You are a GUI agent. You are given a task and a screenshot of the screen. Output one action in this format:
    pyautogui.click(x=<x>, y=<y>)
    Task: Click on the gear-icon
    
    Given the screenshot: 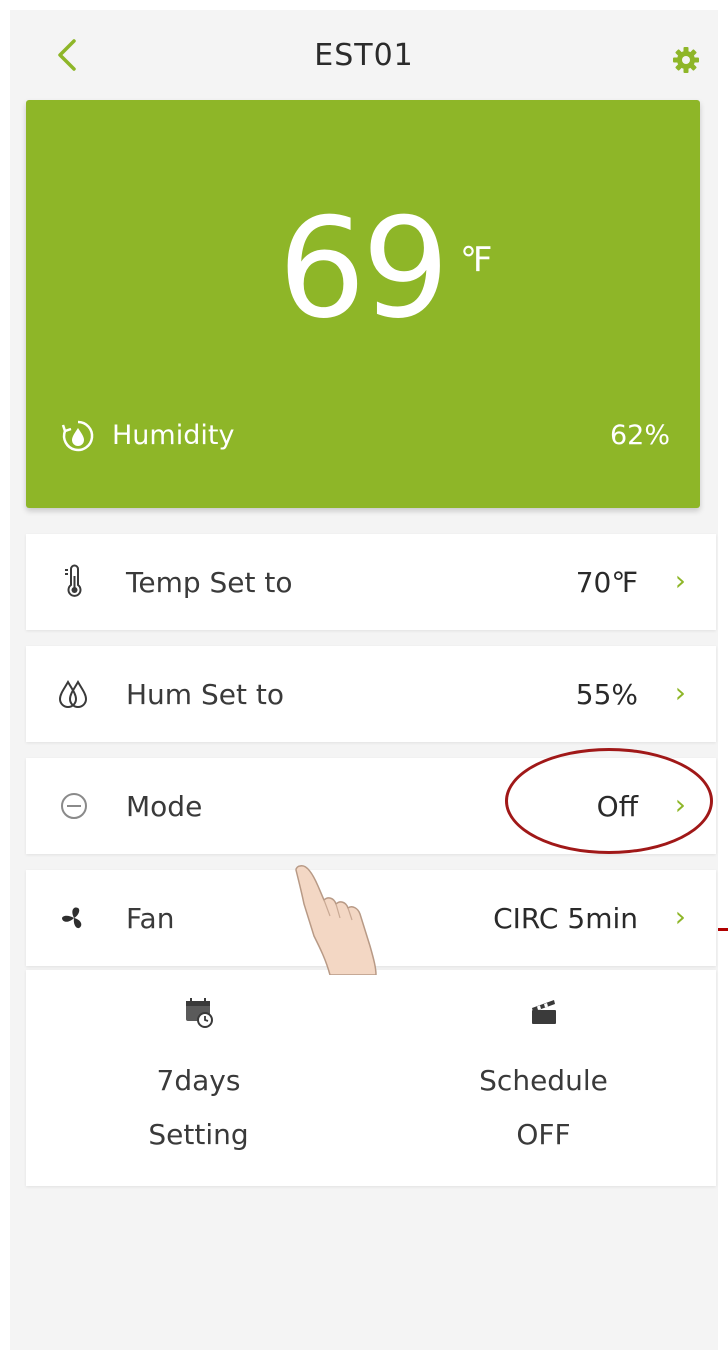 What is the action you would take?
    pyautogui.click(x=686, y=60)
    